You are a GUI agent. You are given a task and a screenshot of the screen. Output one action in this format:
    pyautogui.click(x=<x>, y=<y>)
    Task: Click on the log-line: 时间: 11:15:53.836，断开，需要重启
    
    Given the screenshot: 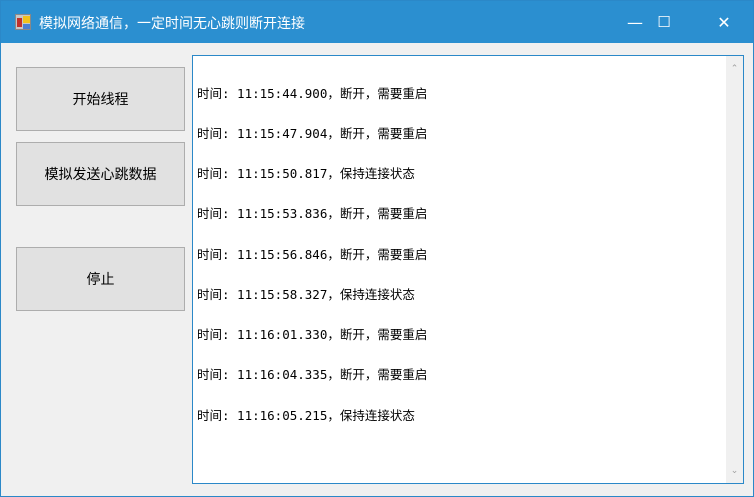 What is the action you would take?
    pyautogui.click(x=312, y=214)
    